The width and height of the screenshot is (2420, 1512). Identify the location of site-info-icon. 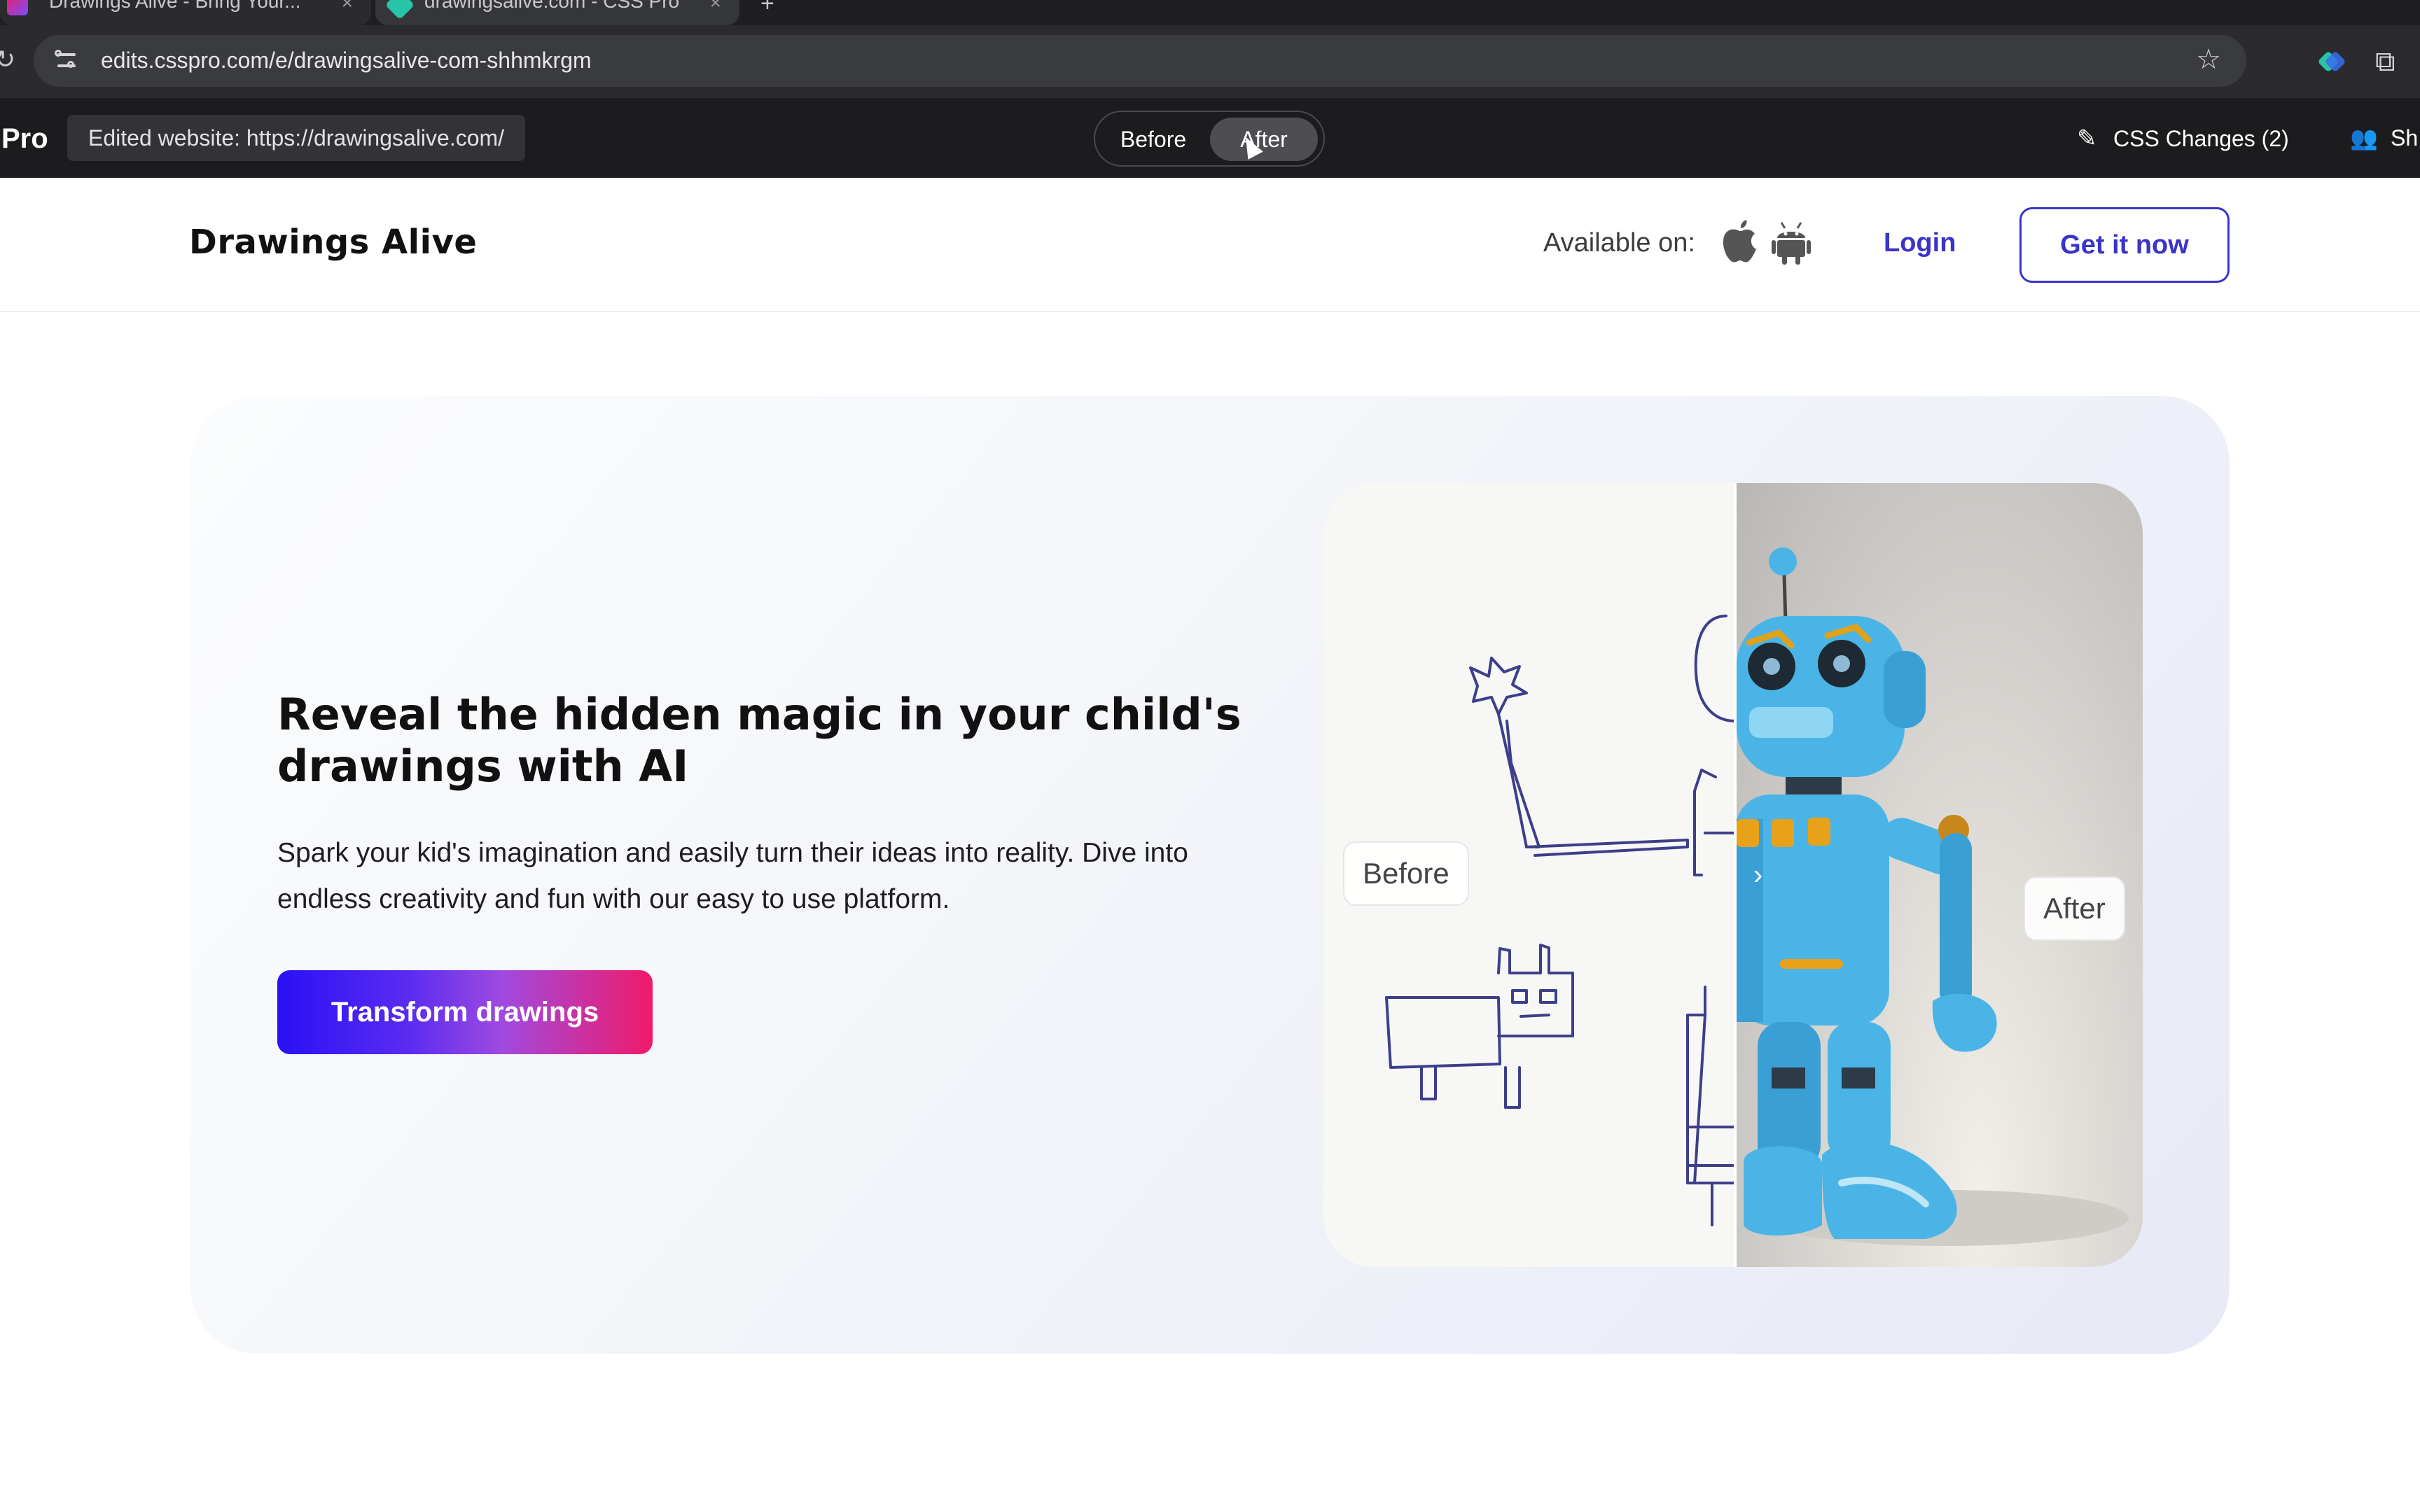
(68, 61).